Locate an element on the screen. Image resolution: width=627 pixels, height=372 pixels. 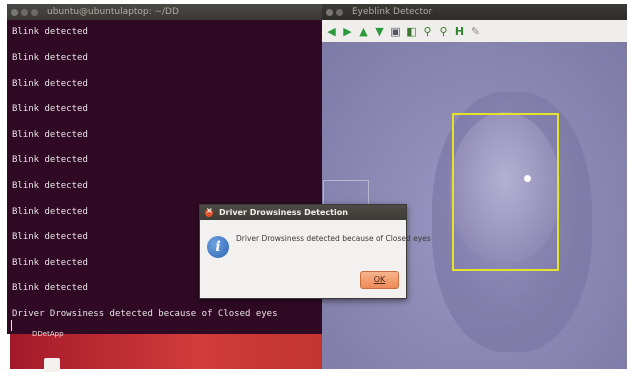
dialog-titlebar: Driver Drowsiness Detection is located at coordinates (303, 212).